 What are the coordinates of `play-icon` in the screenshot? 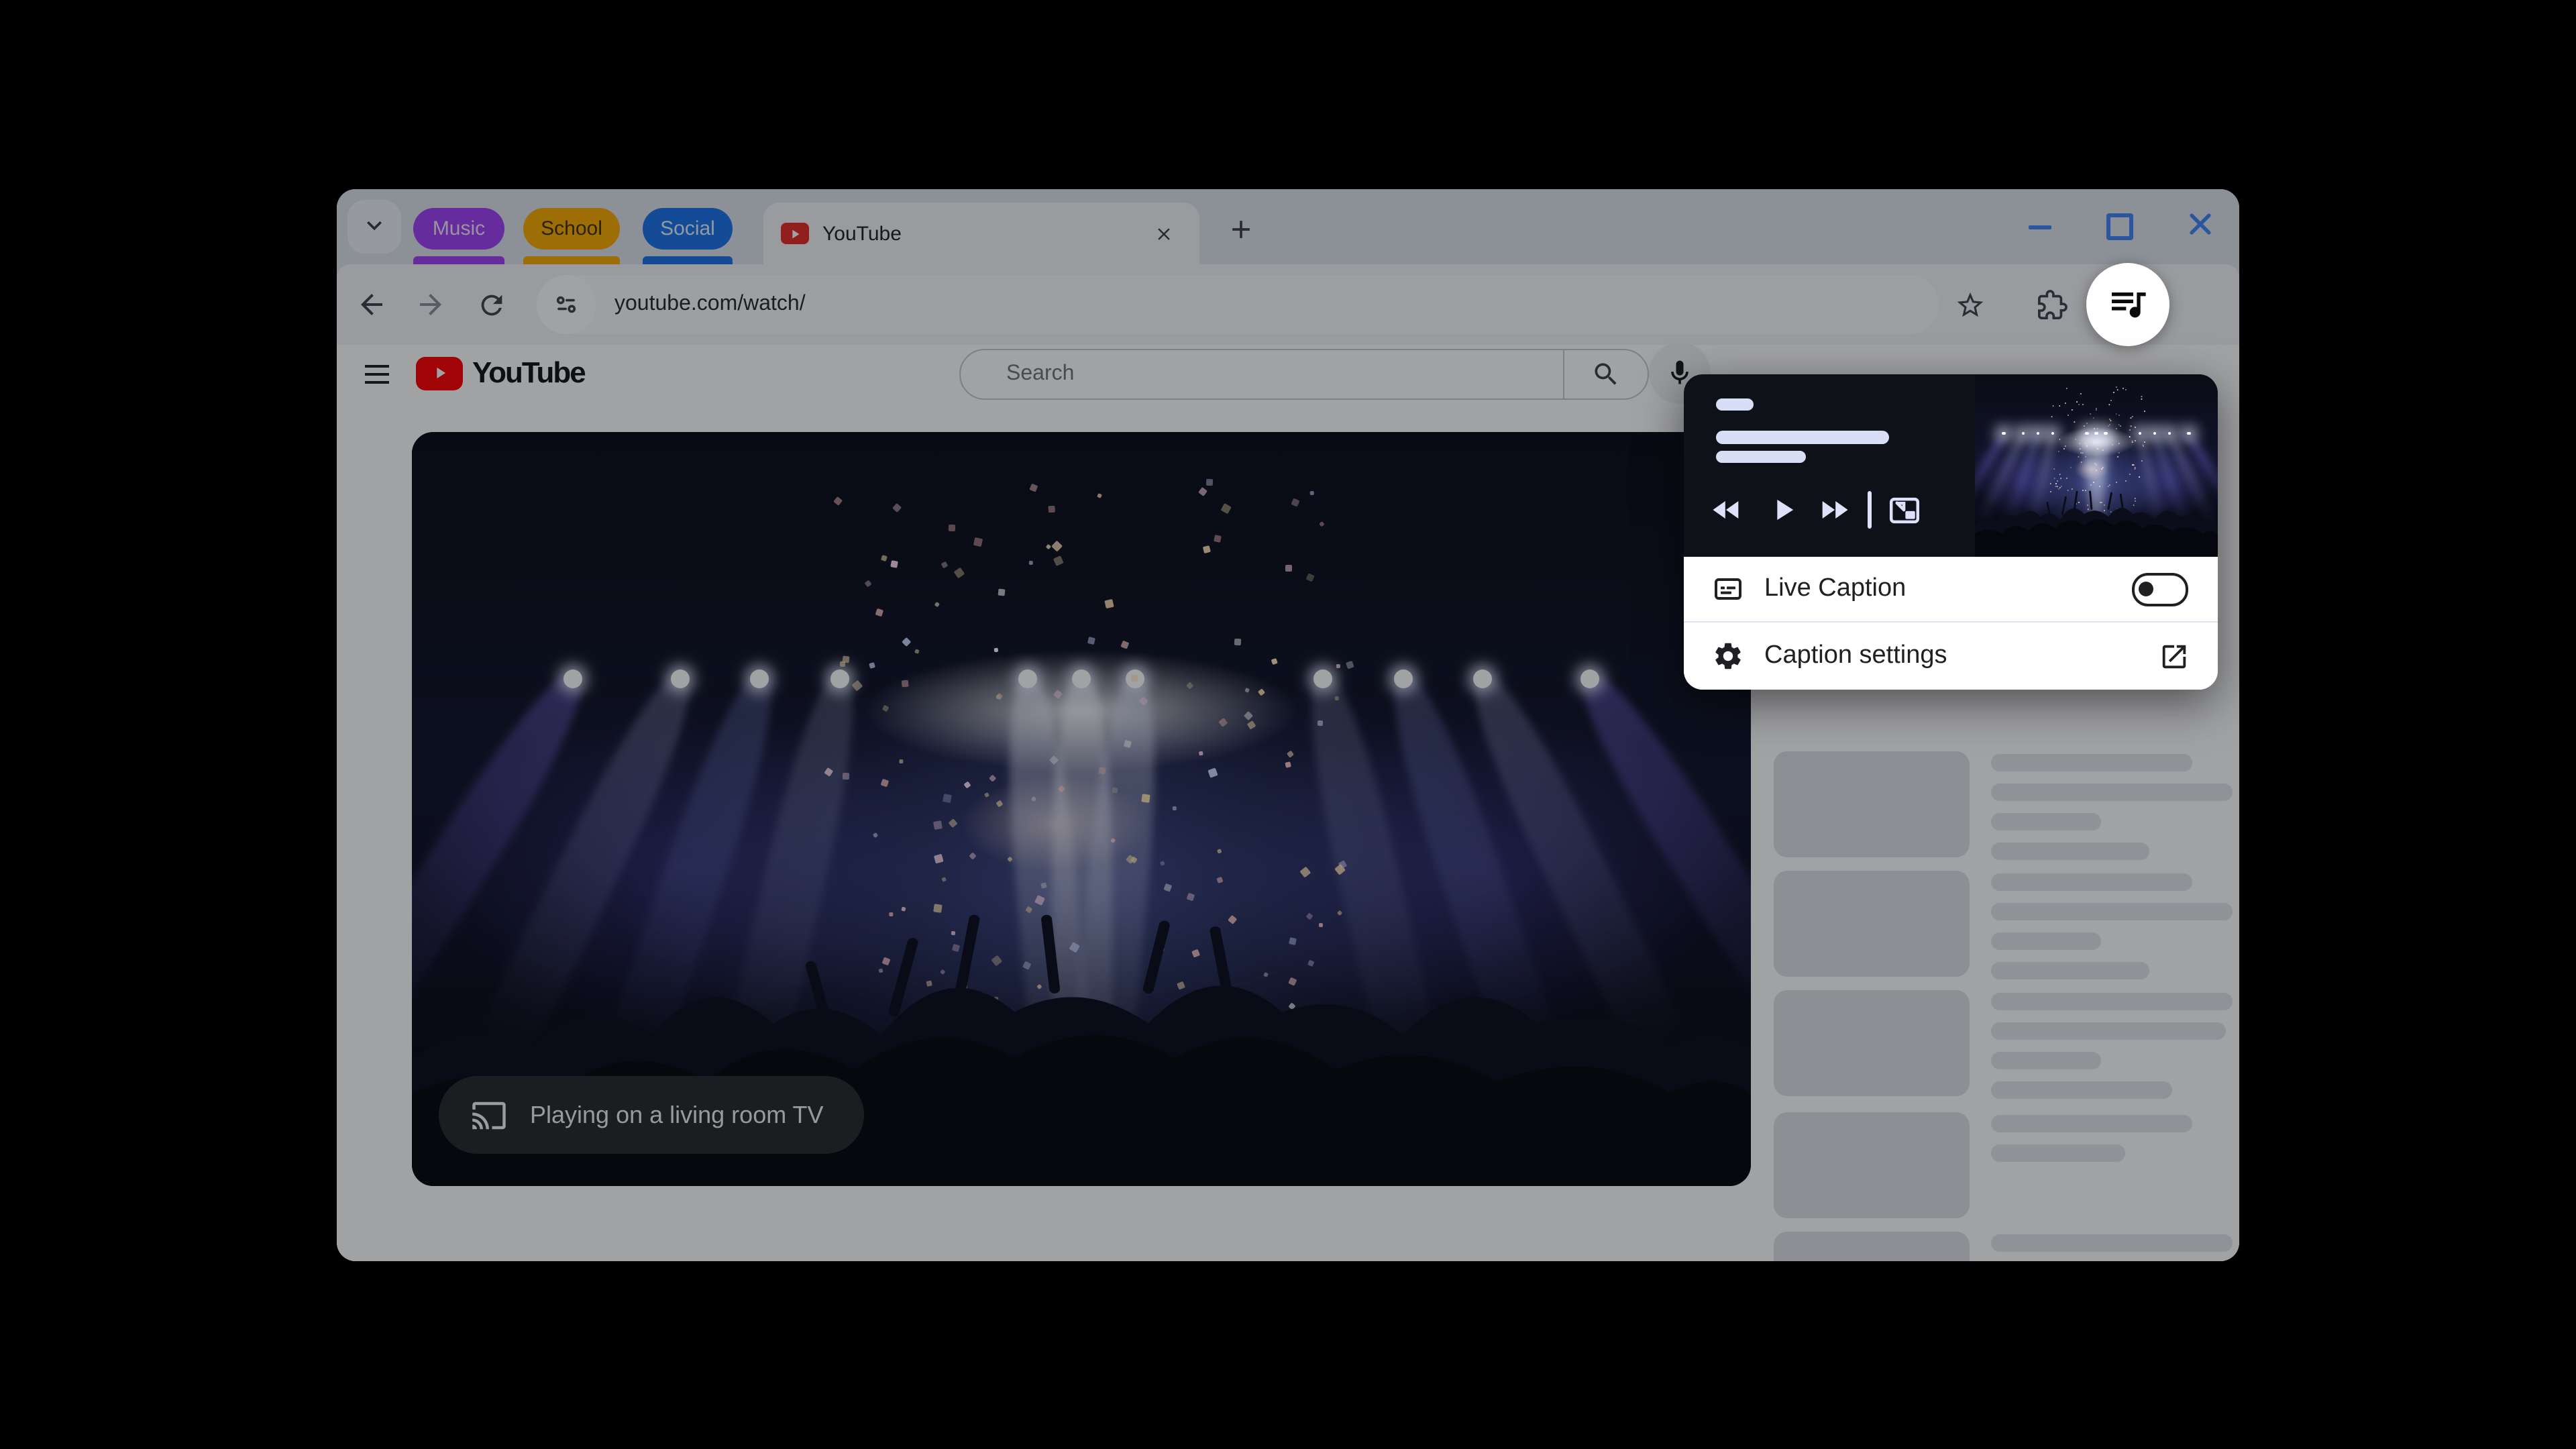 It's located at (1785, 510).